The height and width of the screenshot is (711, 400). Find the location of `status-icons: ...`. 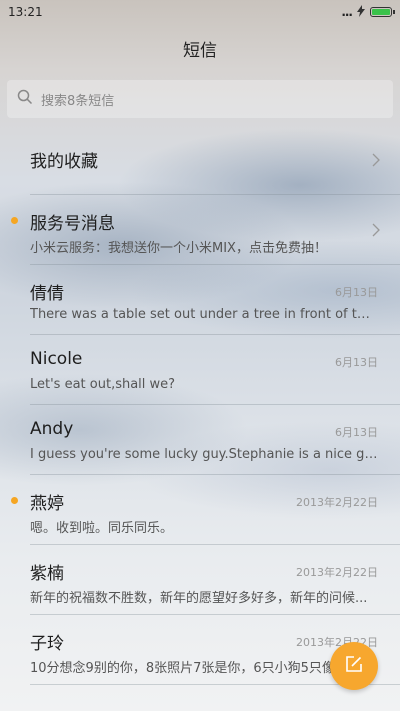

status-icons: ... is located at coordinates (368, 12).